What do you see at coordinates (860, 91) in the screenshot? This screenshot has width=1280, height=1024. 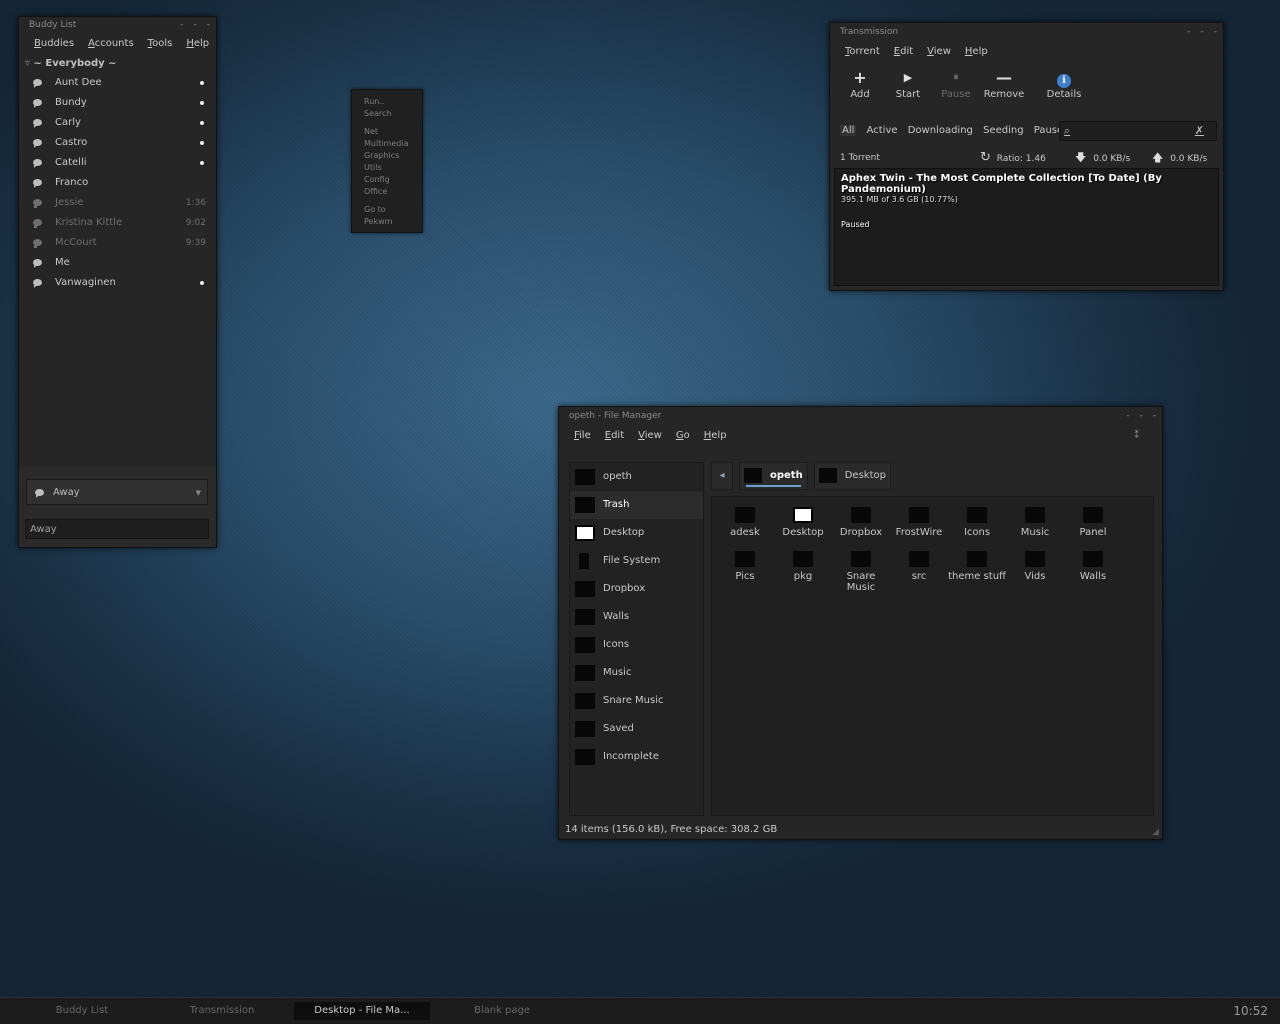 I see `add-button: + Add` at bounding box center [860, 91].